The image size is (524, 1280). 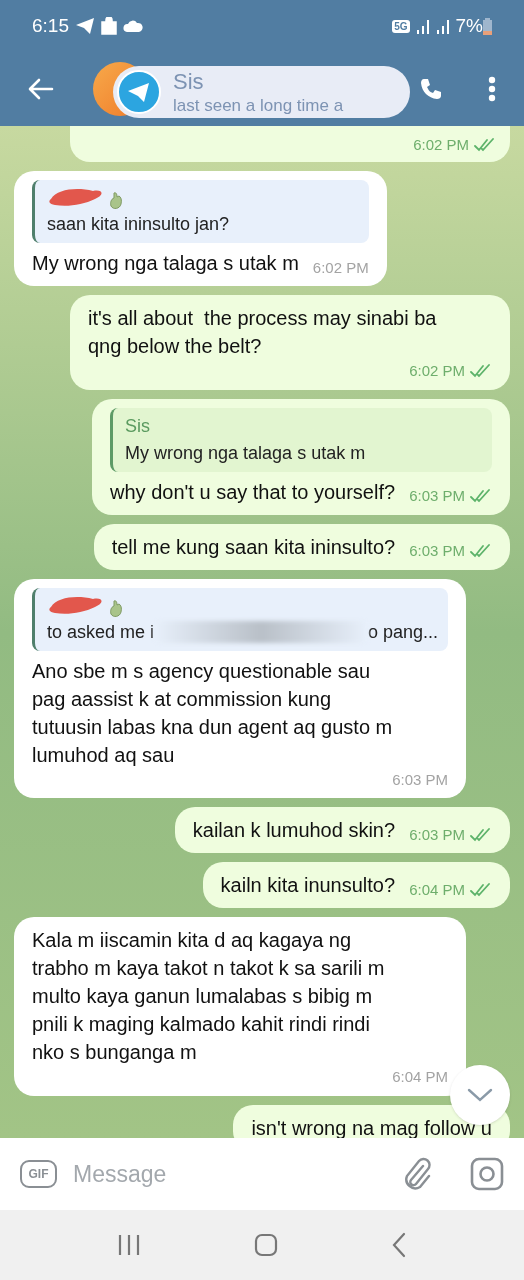 What do you see at coordinates (213, 713) in the screenshot?
I see `message-text: Ano sbe m s agency questionable sau pag aassist k at commission kung tutuusin labas kna dun agent aq gusto m lumuhod aq sau` at bounding box center [213, 713].